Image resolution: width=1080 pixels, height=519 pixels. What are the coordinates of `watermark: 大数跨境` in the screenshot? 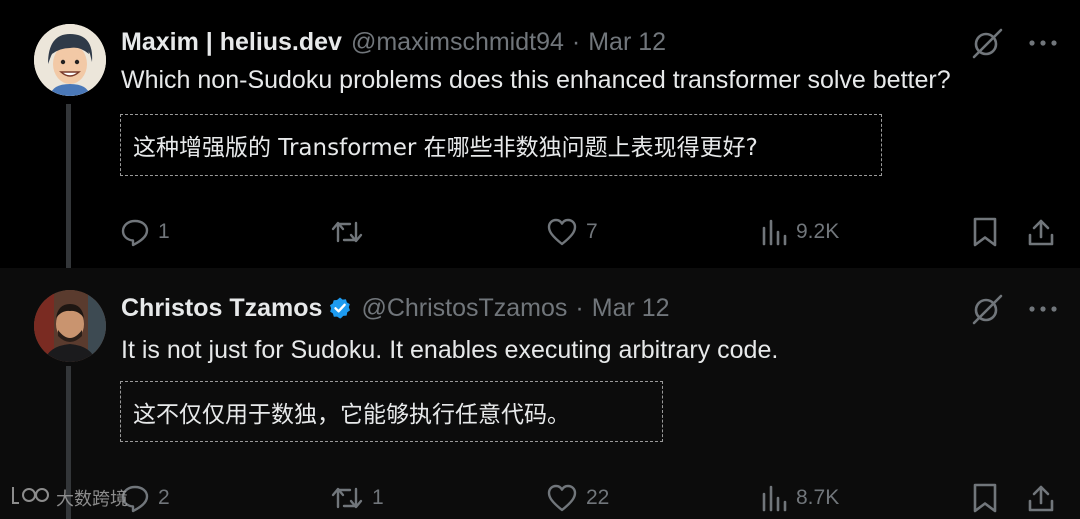 It's located at (69, 497).